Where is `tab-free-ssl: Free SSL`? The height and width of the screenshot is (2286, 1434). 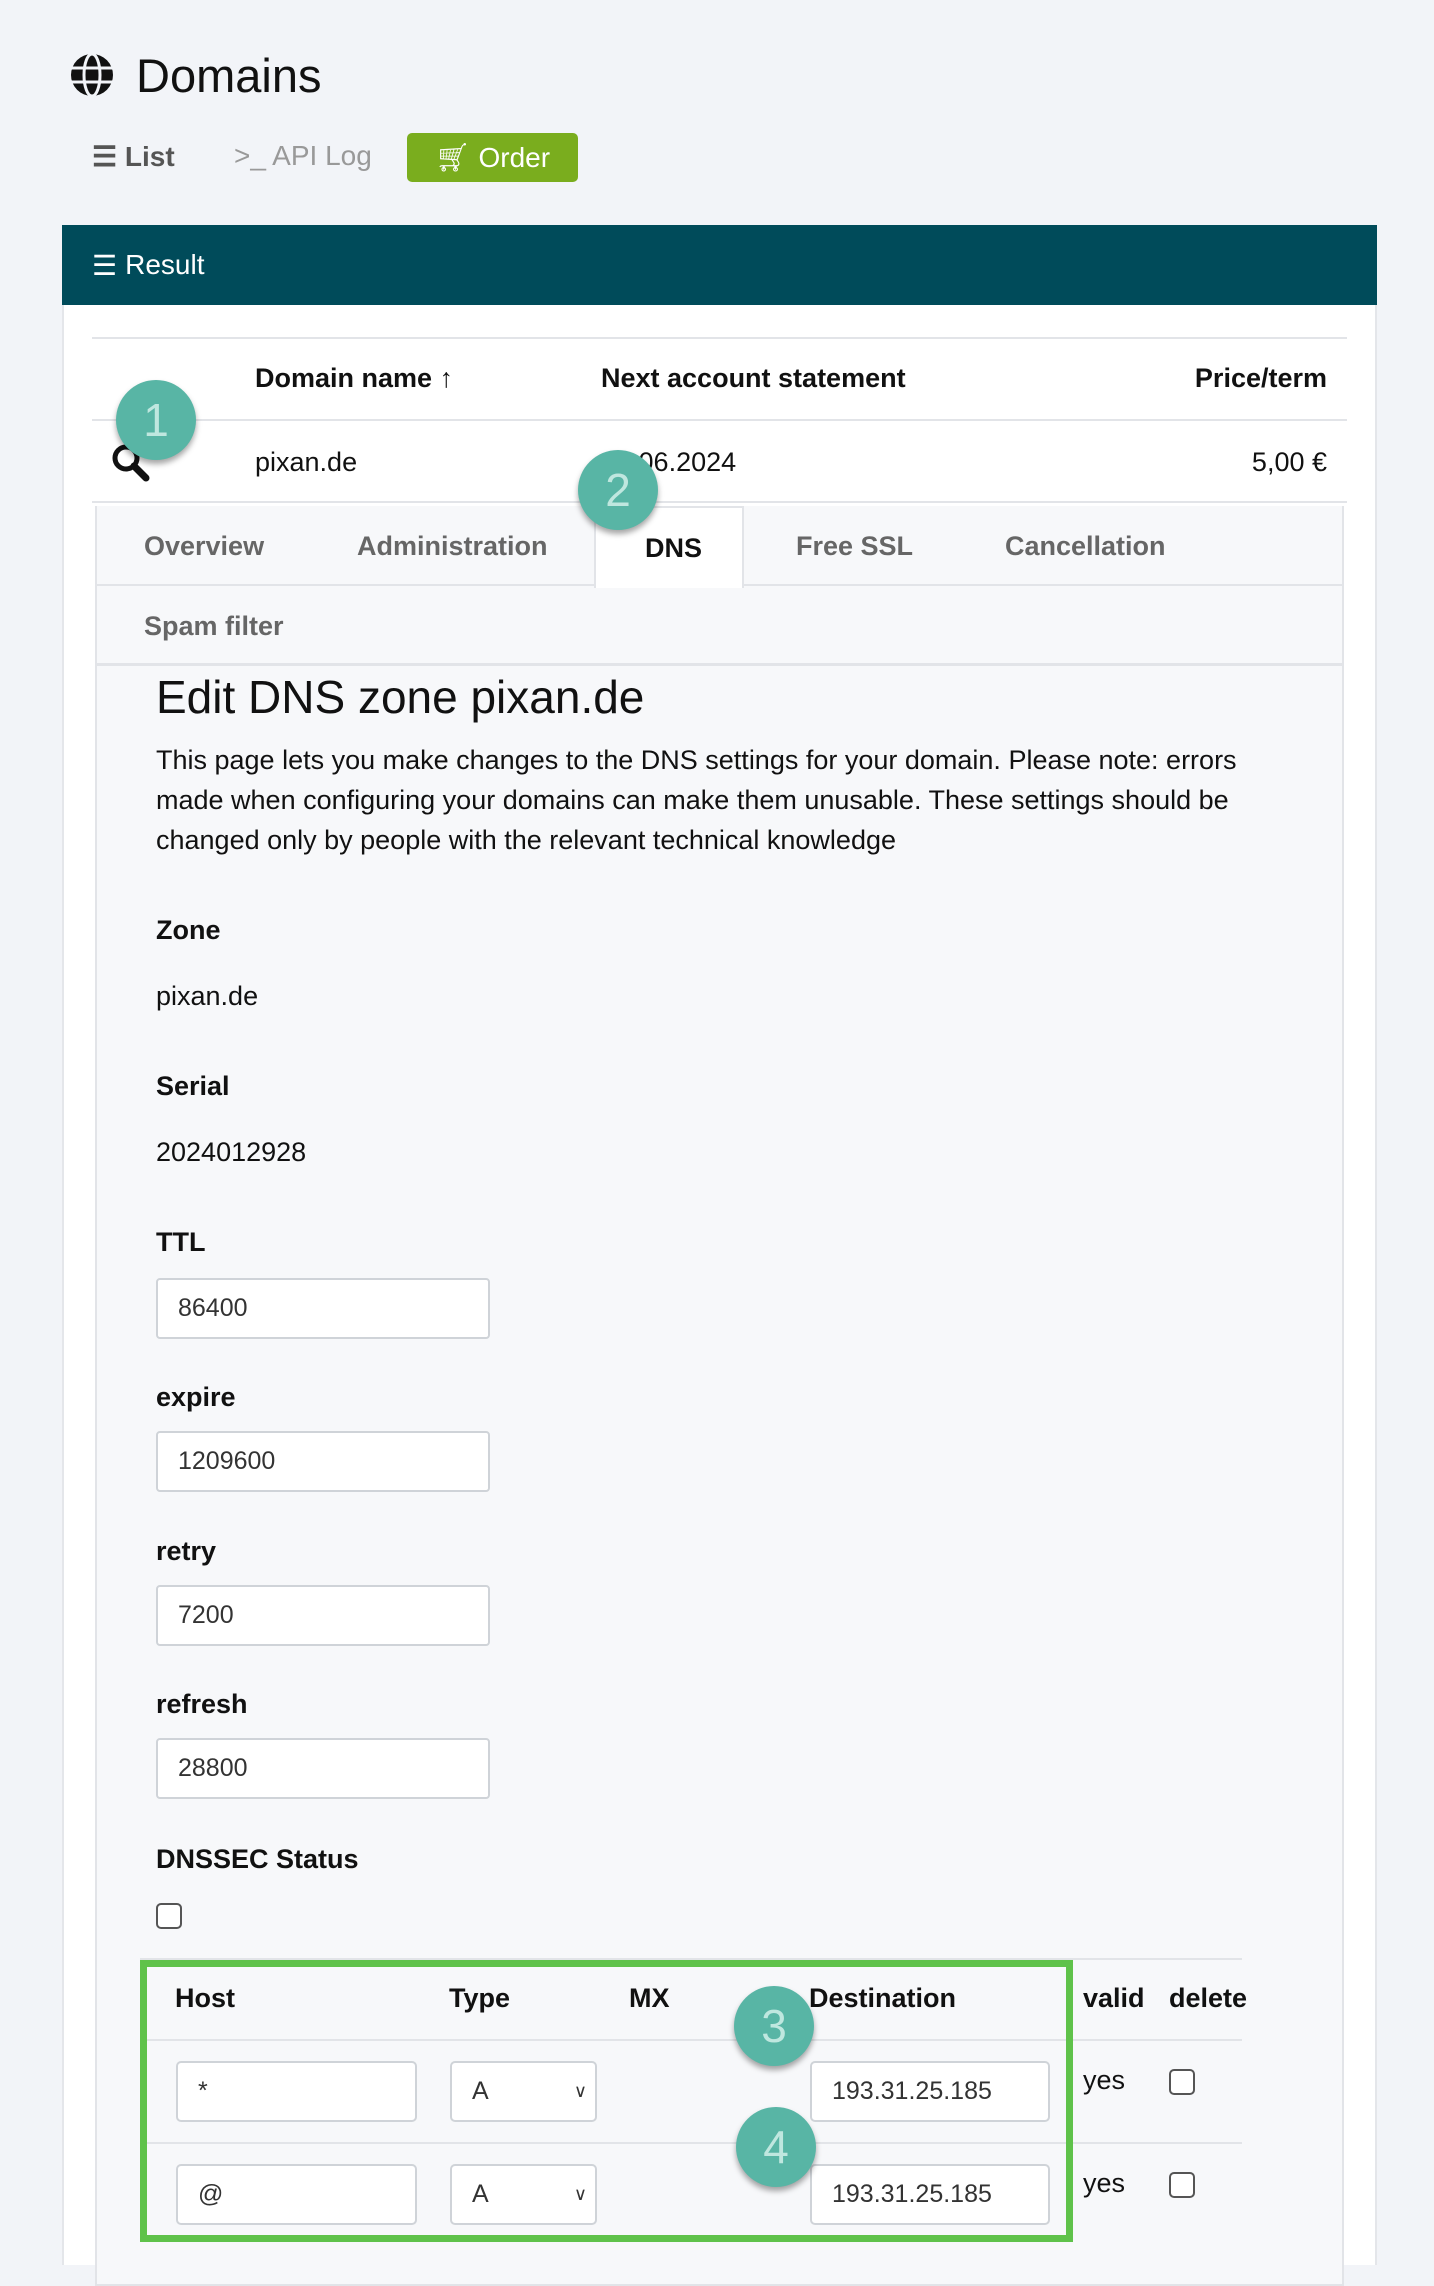
tab-free-ssl: Free SSL is located at coordinates (854, 546).